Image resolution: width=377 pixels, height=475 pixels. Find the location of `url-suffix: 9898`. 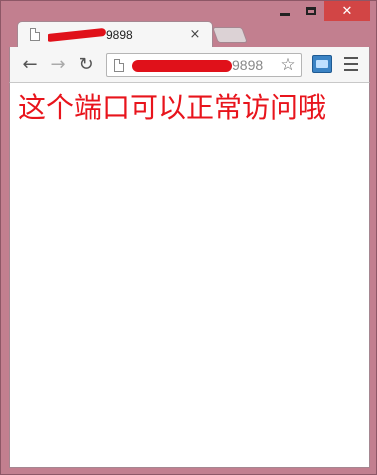

url-suffix: 9898 is located at coordinates (248, 65).